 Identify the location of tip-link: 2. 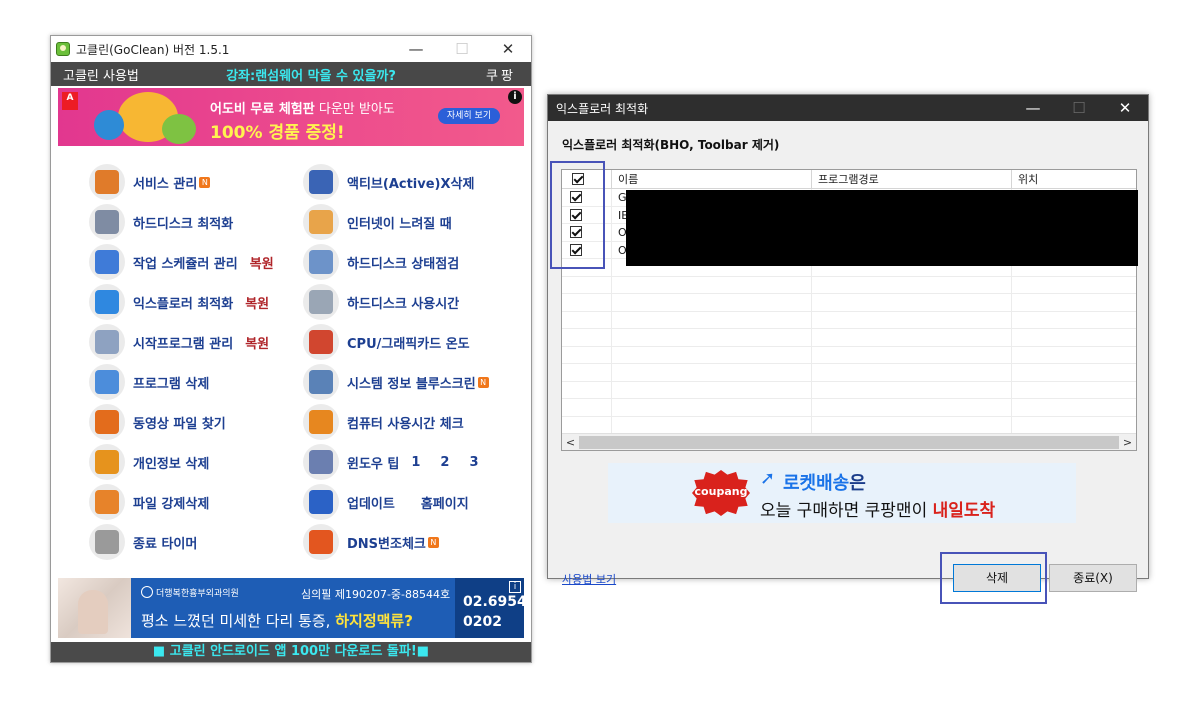
(444, 462).